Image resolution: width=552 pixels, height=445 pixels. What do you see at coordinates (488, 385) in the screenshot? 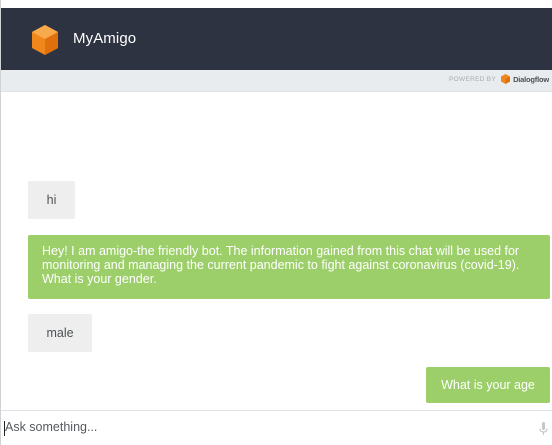
I see `bot-message: What is your age` at bounding box center [488, 385].